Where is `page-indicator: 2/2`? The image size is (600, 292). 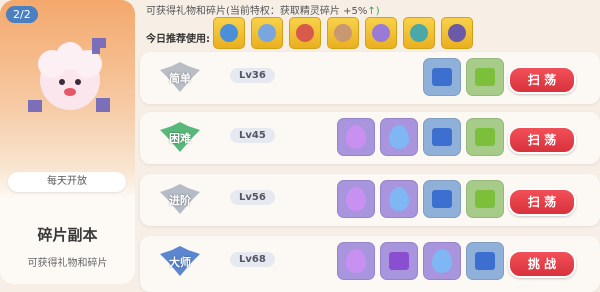
page-indicator: 2/2 is located at coordinates (22, 14).